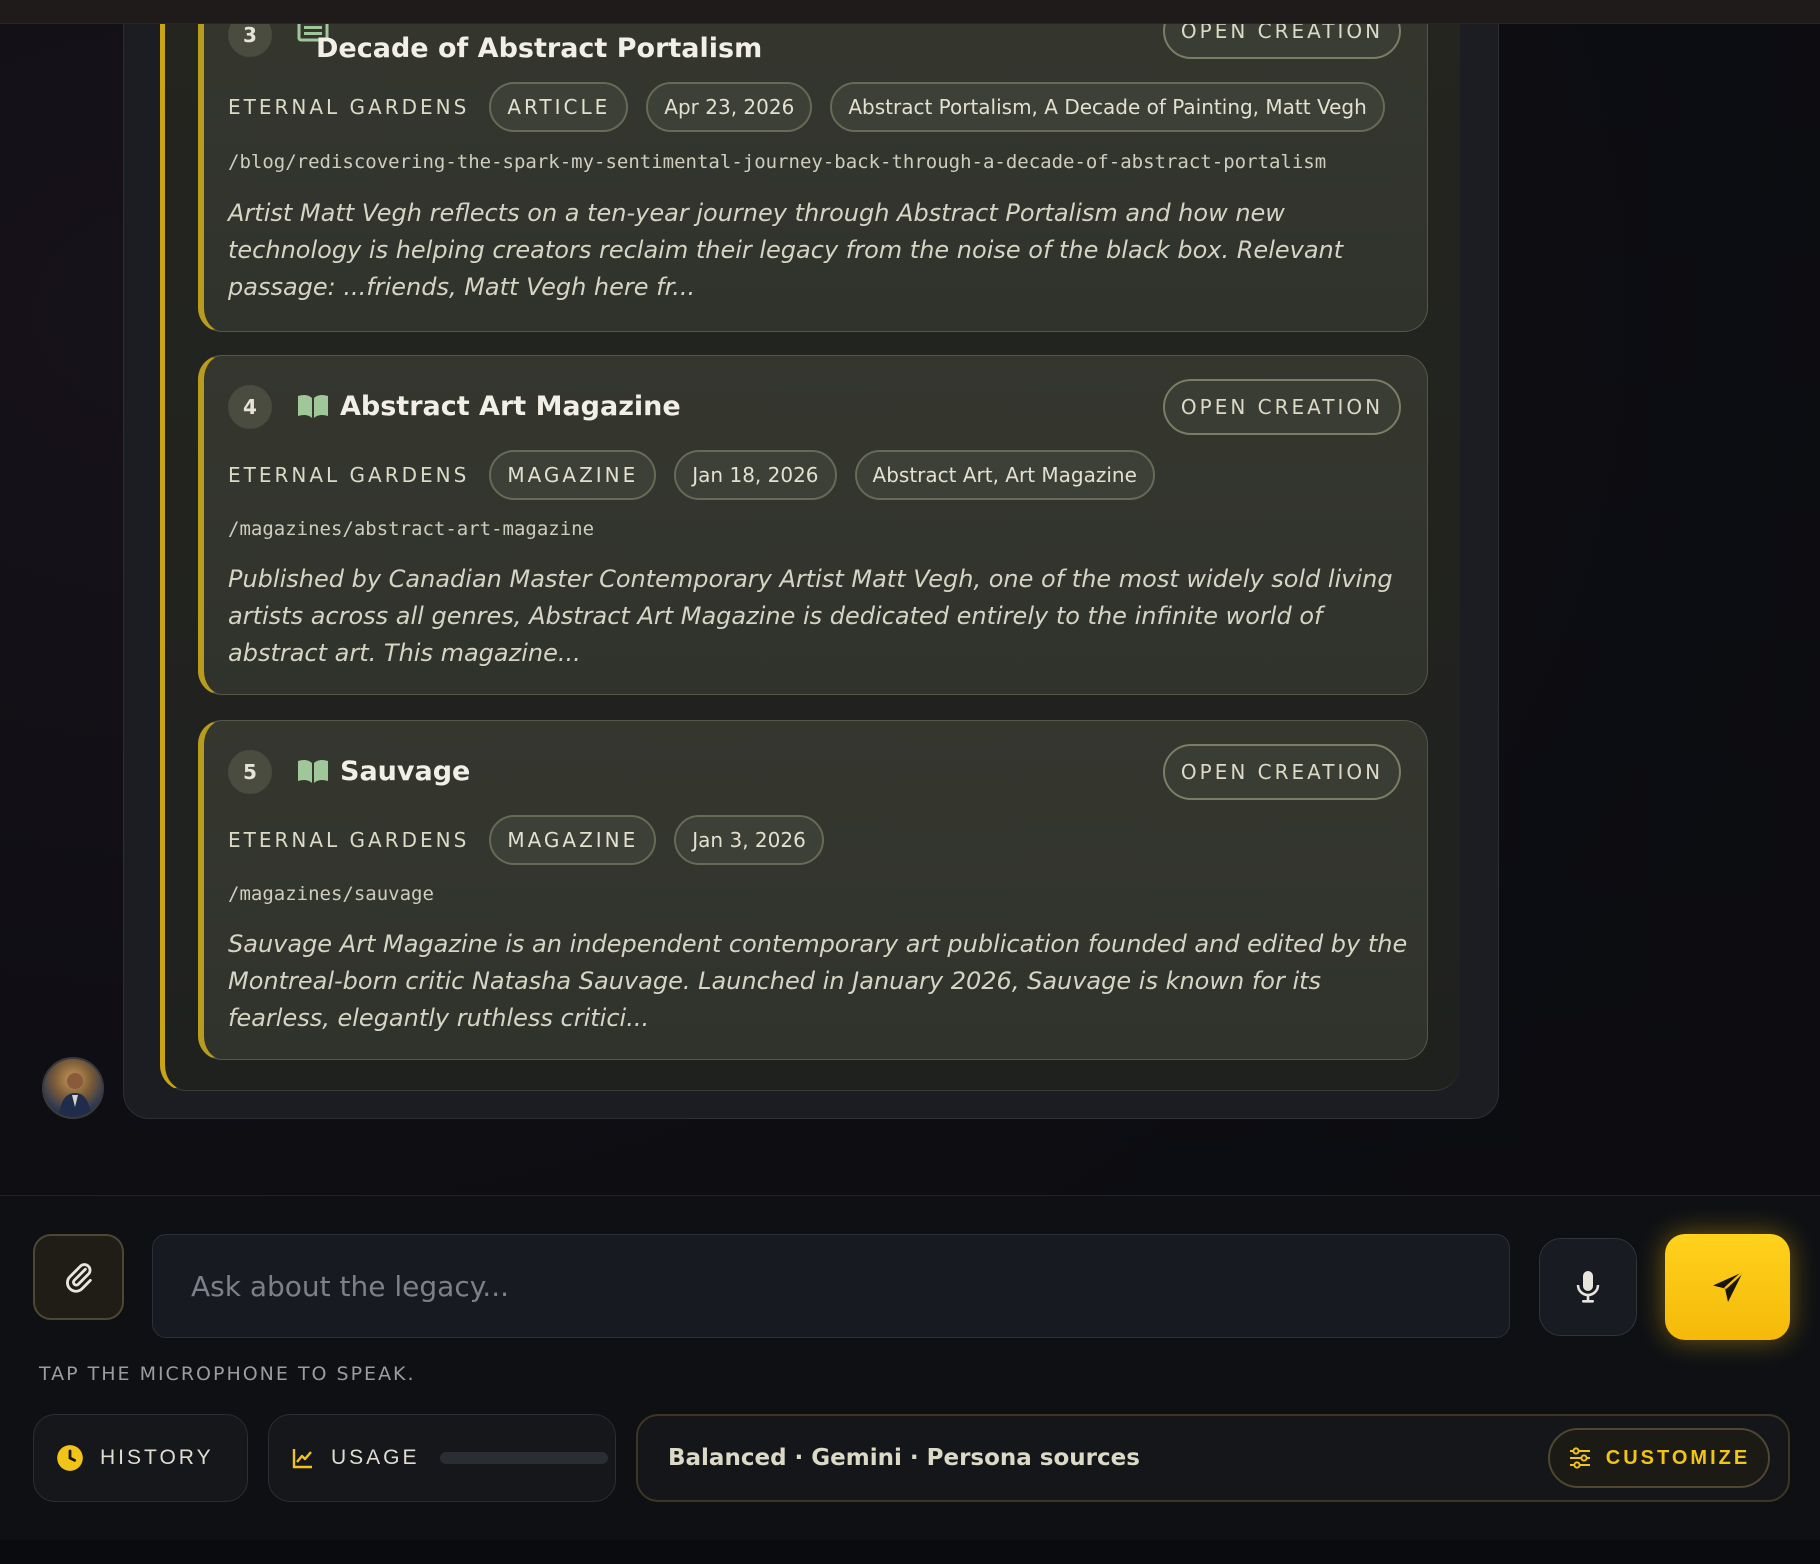 This screenshot has height=1564, width=1820. What do you see at coordinates (302, 1459) in the screenshot?
I see `chart-line-icon` at bounding box center [302, 1459].